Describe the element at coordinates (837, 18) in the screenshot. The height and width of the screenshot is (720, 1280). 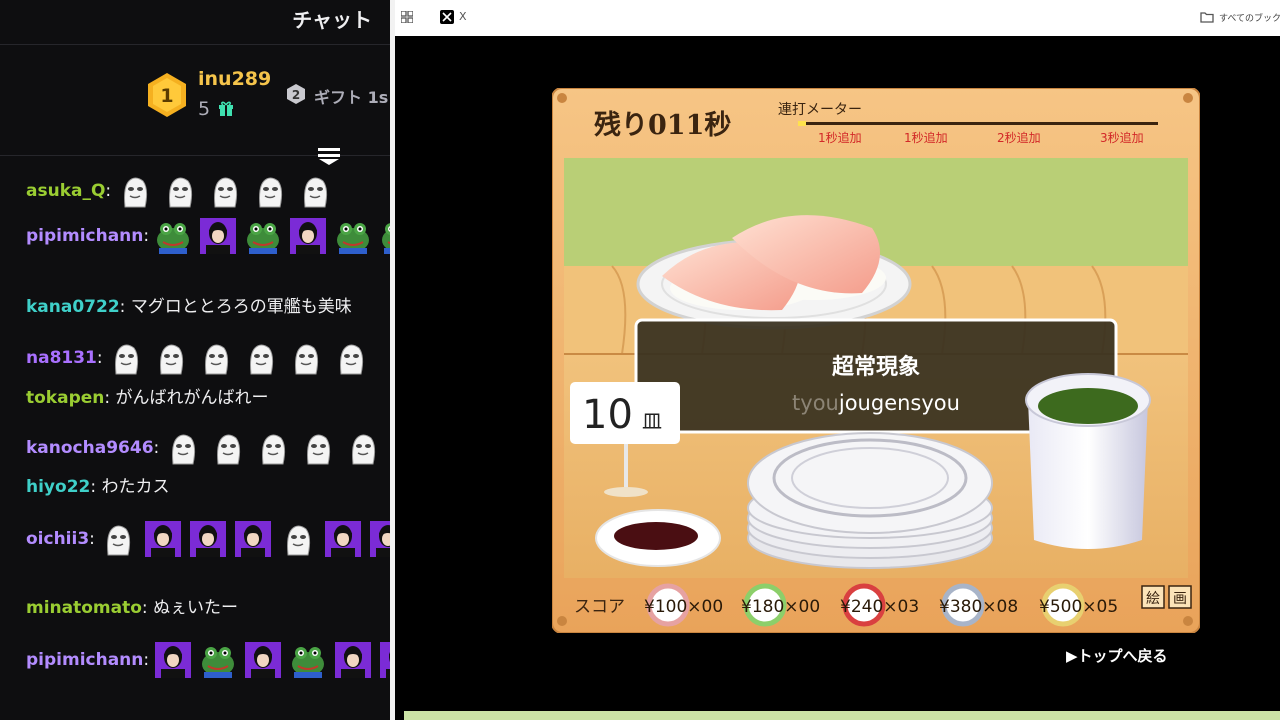
I see `bookmark-bar` at that location.